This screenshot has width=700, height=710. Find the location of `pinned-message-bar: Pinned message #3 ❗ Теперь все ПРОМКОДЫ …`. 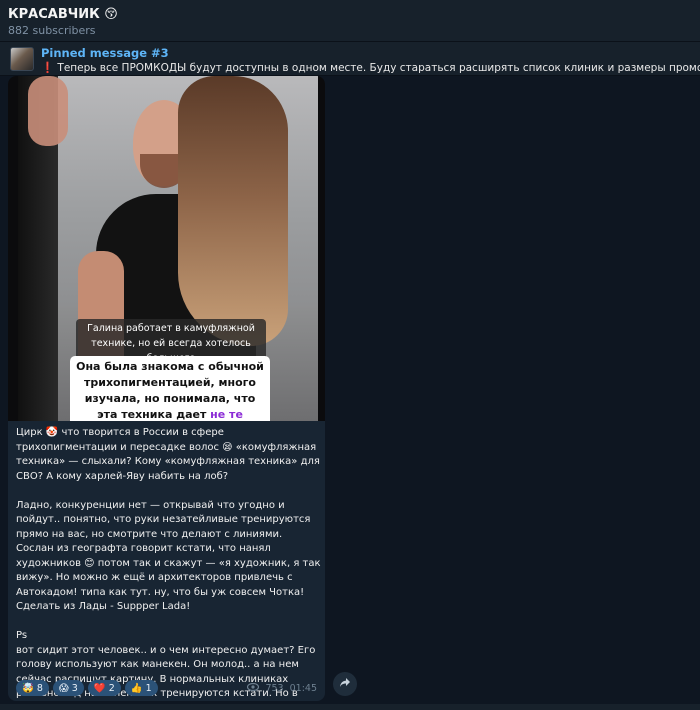

pinned-message-bar: Pinned message #3 ❗ Теперь все ПРОМКОДЫ … is located at coordinates (350, 59).